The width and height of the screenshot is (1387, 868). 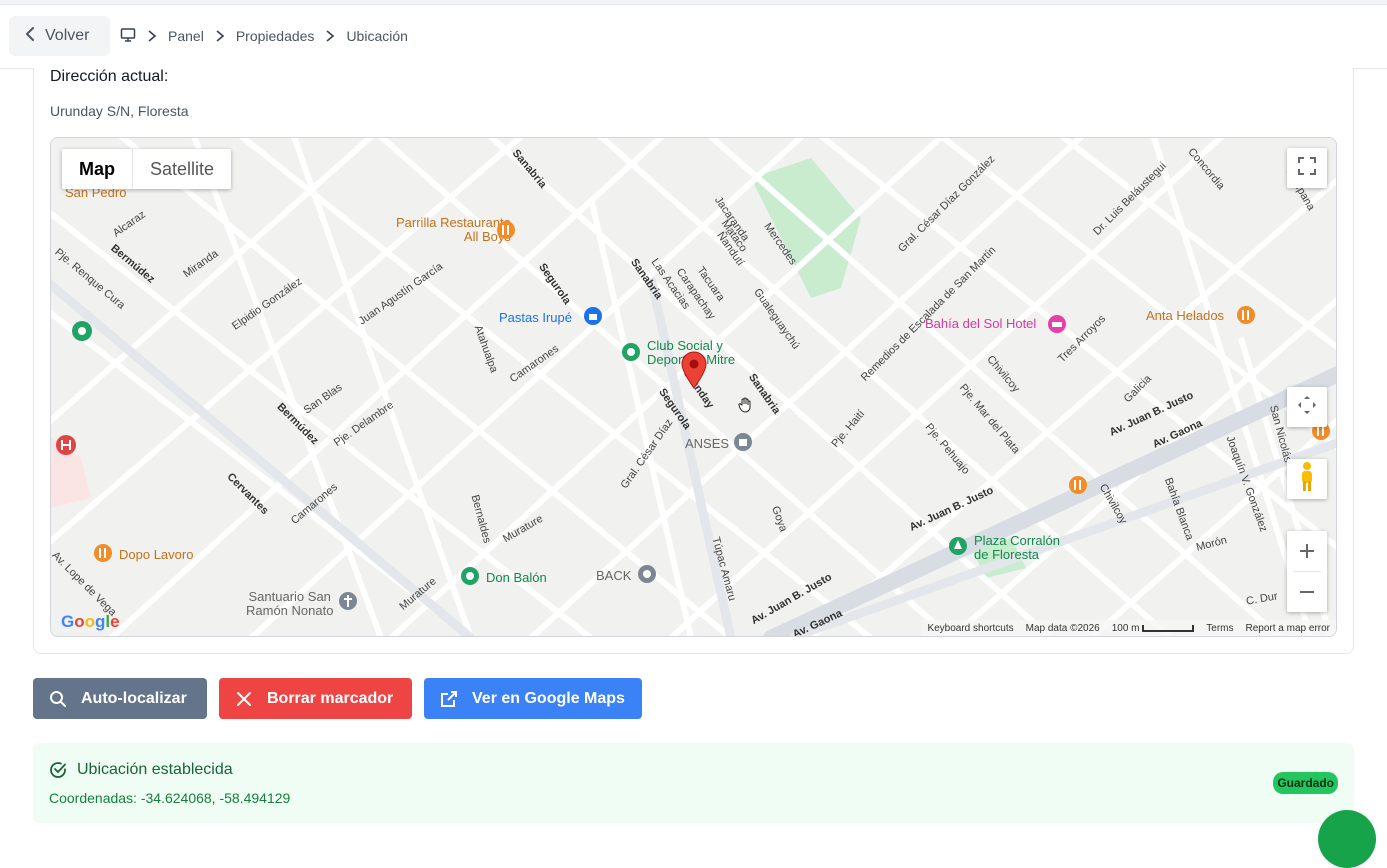 I want to click on map-scale: 100 m, so click(x=1153, y=628).